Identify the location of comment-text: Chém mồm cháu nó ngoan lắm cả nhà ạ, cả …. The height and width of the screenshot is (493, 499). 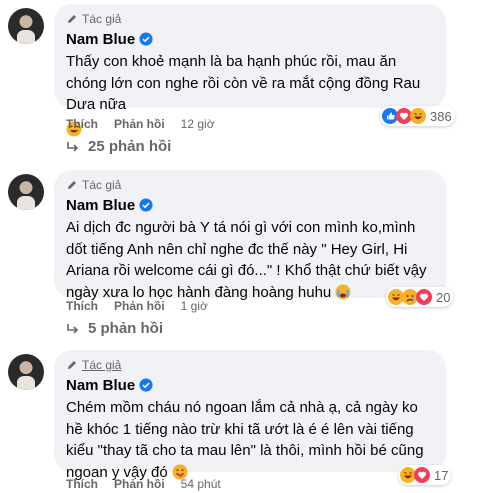
(245, 440).